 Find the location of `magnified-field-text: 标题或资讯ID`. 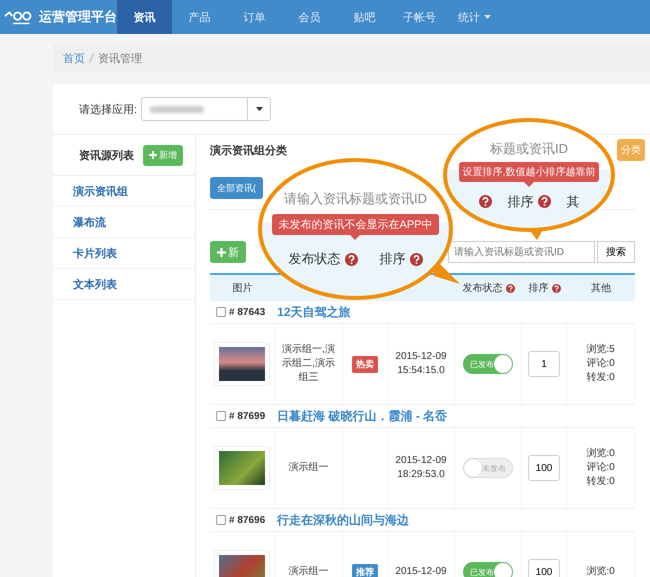

magnified-field-text: 标题或资讯ID is located at coordinates (529, 149).